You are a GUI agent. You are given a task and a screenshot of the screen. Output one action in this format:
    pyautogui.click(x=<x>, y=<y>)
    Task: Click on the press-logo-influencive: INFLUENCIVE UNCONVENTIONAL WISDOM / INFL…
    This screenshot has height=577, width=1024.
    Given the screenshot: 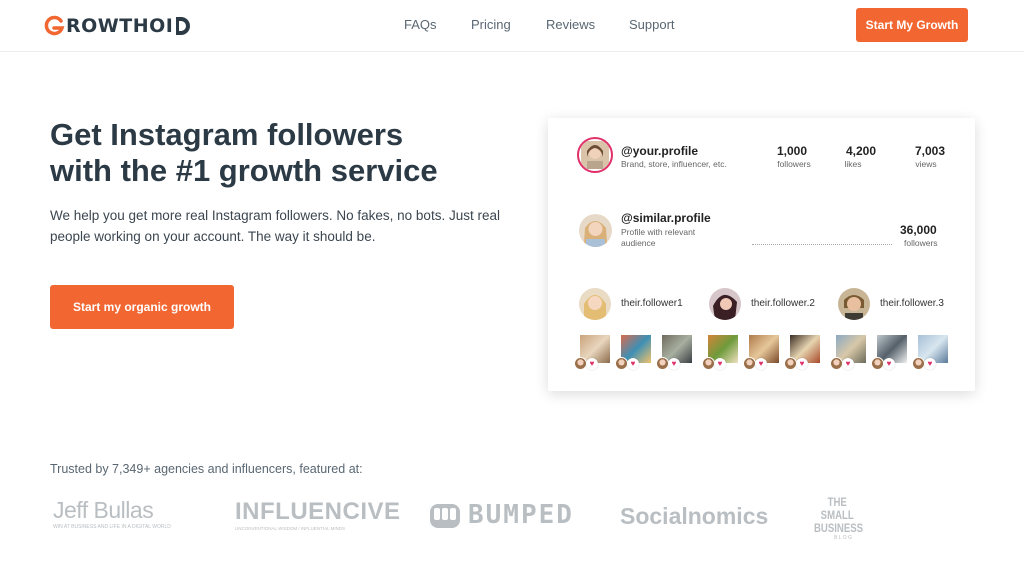 What is the action you would take?
    pyautogui.click(x=318, y=515)
    